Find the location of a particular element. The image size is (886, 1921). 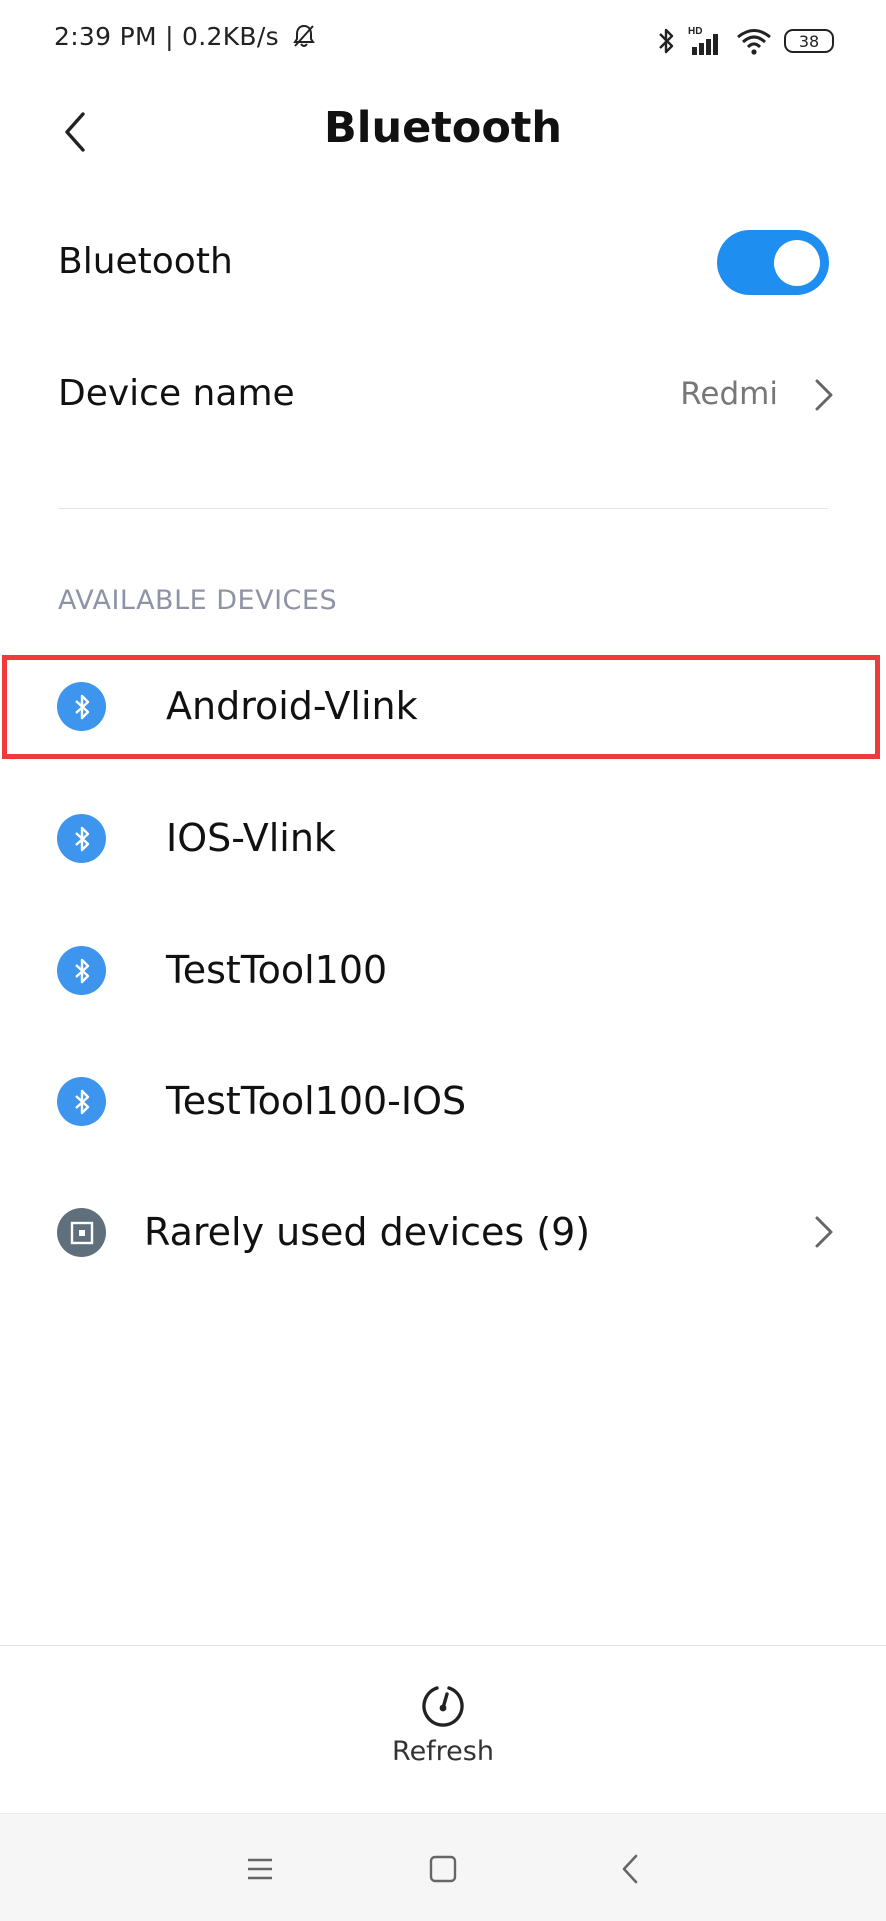

device-item-testtool100-ios: TestTool100-IOS is located at coordinates (443, 1100).